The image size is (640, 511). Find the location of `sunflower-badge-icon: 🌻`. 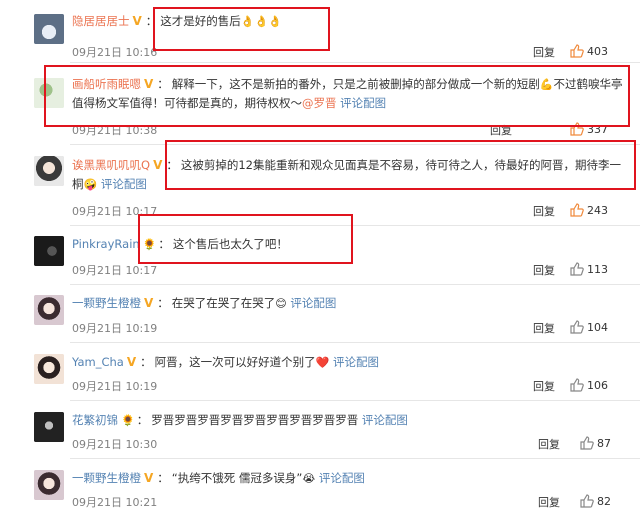

sunflower-badge-icon: 🌻 is located at coordinates (128, 420).